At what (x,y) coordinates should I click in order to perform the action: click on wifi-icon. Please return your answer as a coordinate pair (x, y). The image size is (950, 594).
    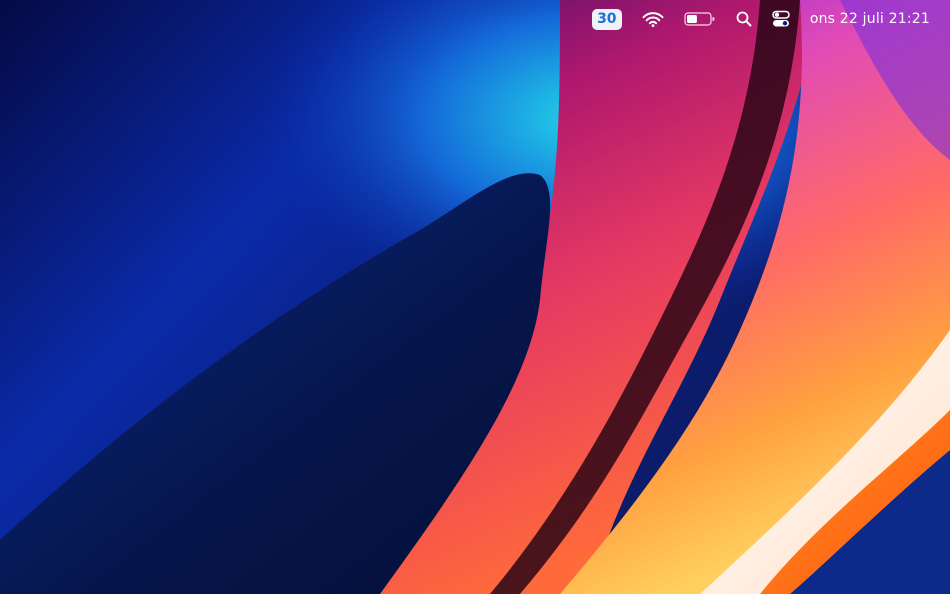
    Looking at the image, I should click on (653, 19).